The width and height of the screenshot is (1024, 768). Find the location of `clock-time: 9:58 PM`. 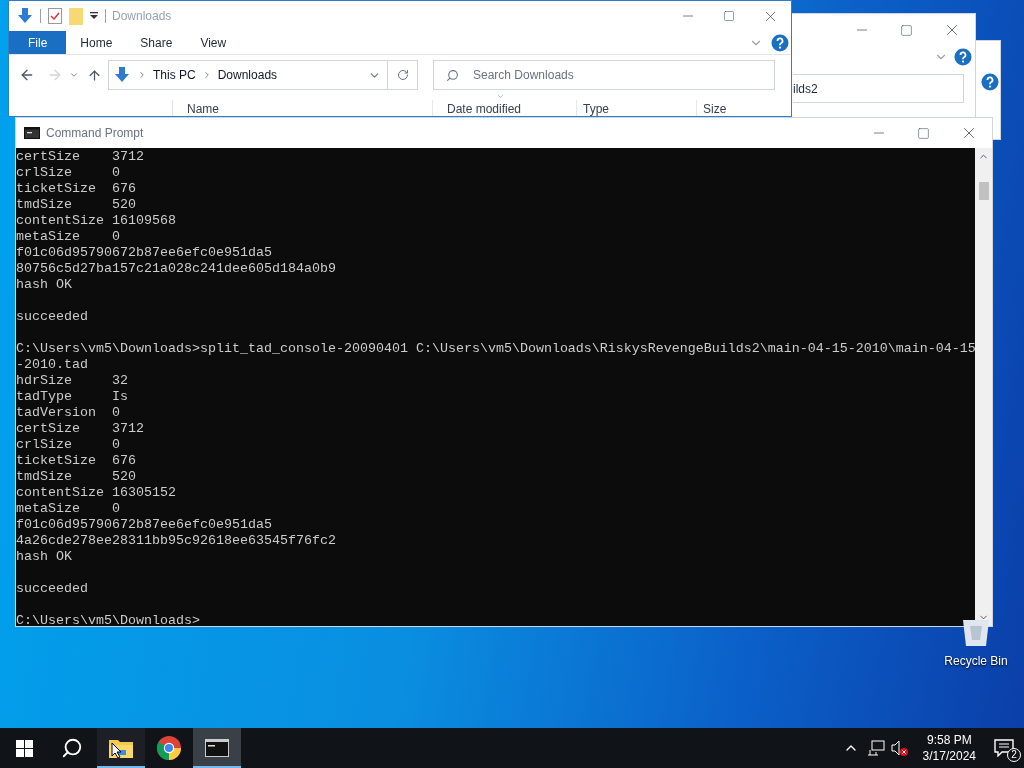

clock-time: 9:58 PM is located at coordinates (949, 740).